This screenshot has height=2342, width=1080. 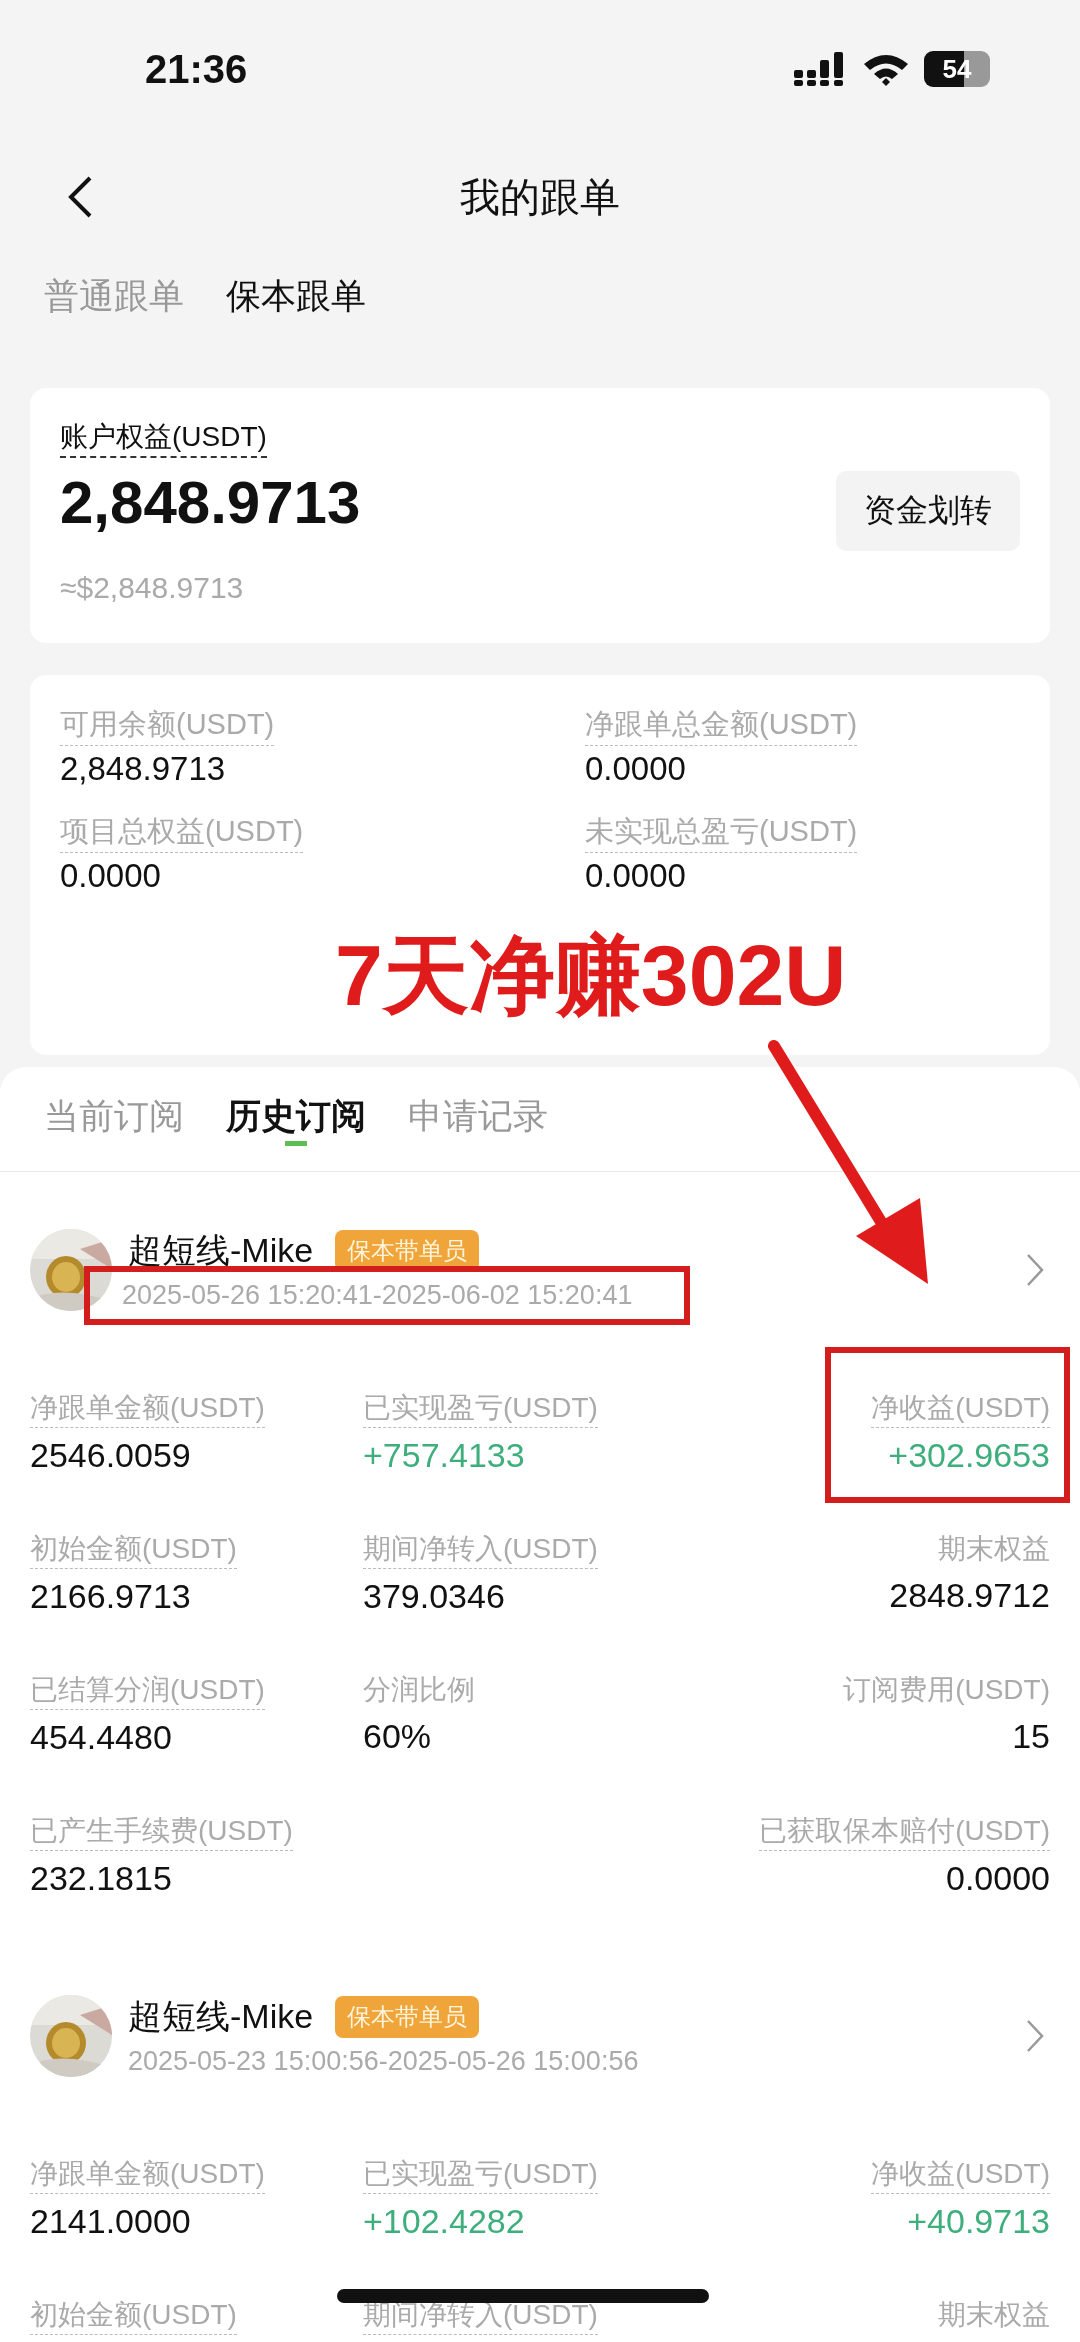 What do you see at coordinates (182, 832) in the screenshot?
I see `summary-label: 项目总权益(USDT)` at bounding box center [182, 832].